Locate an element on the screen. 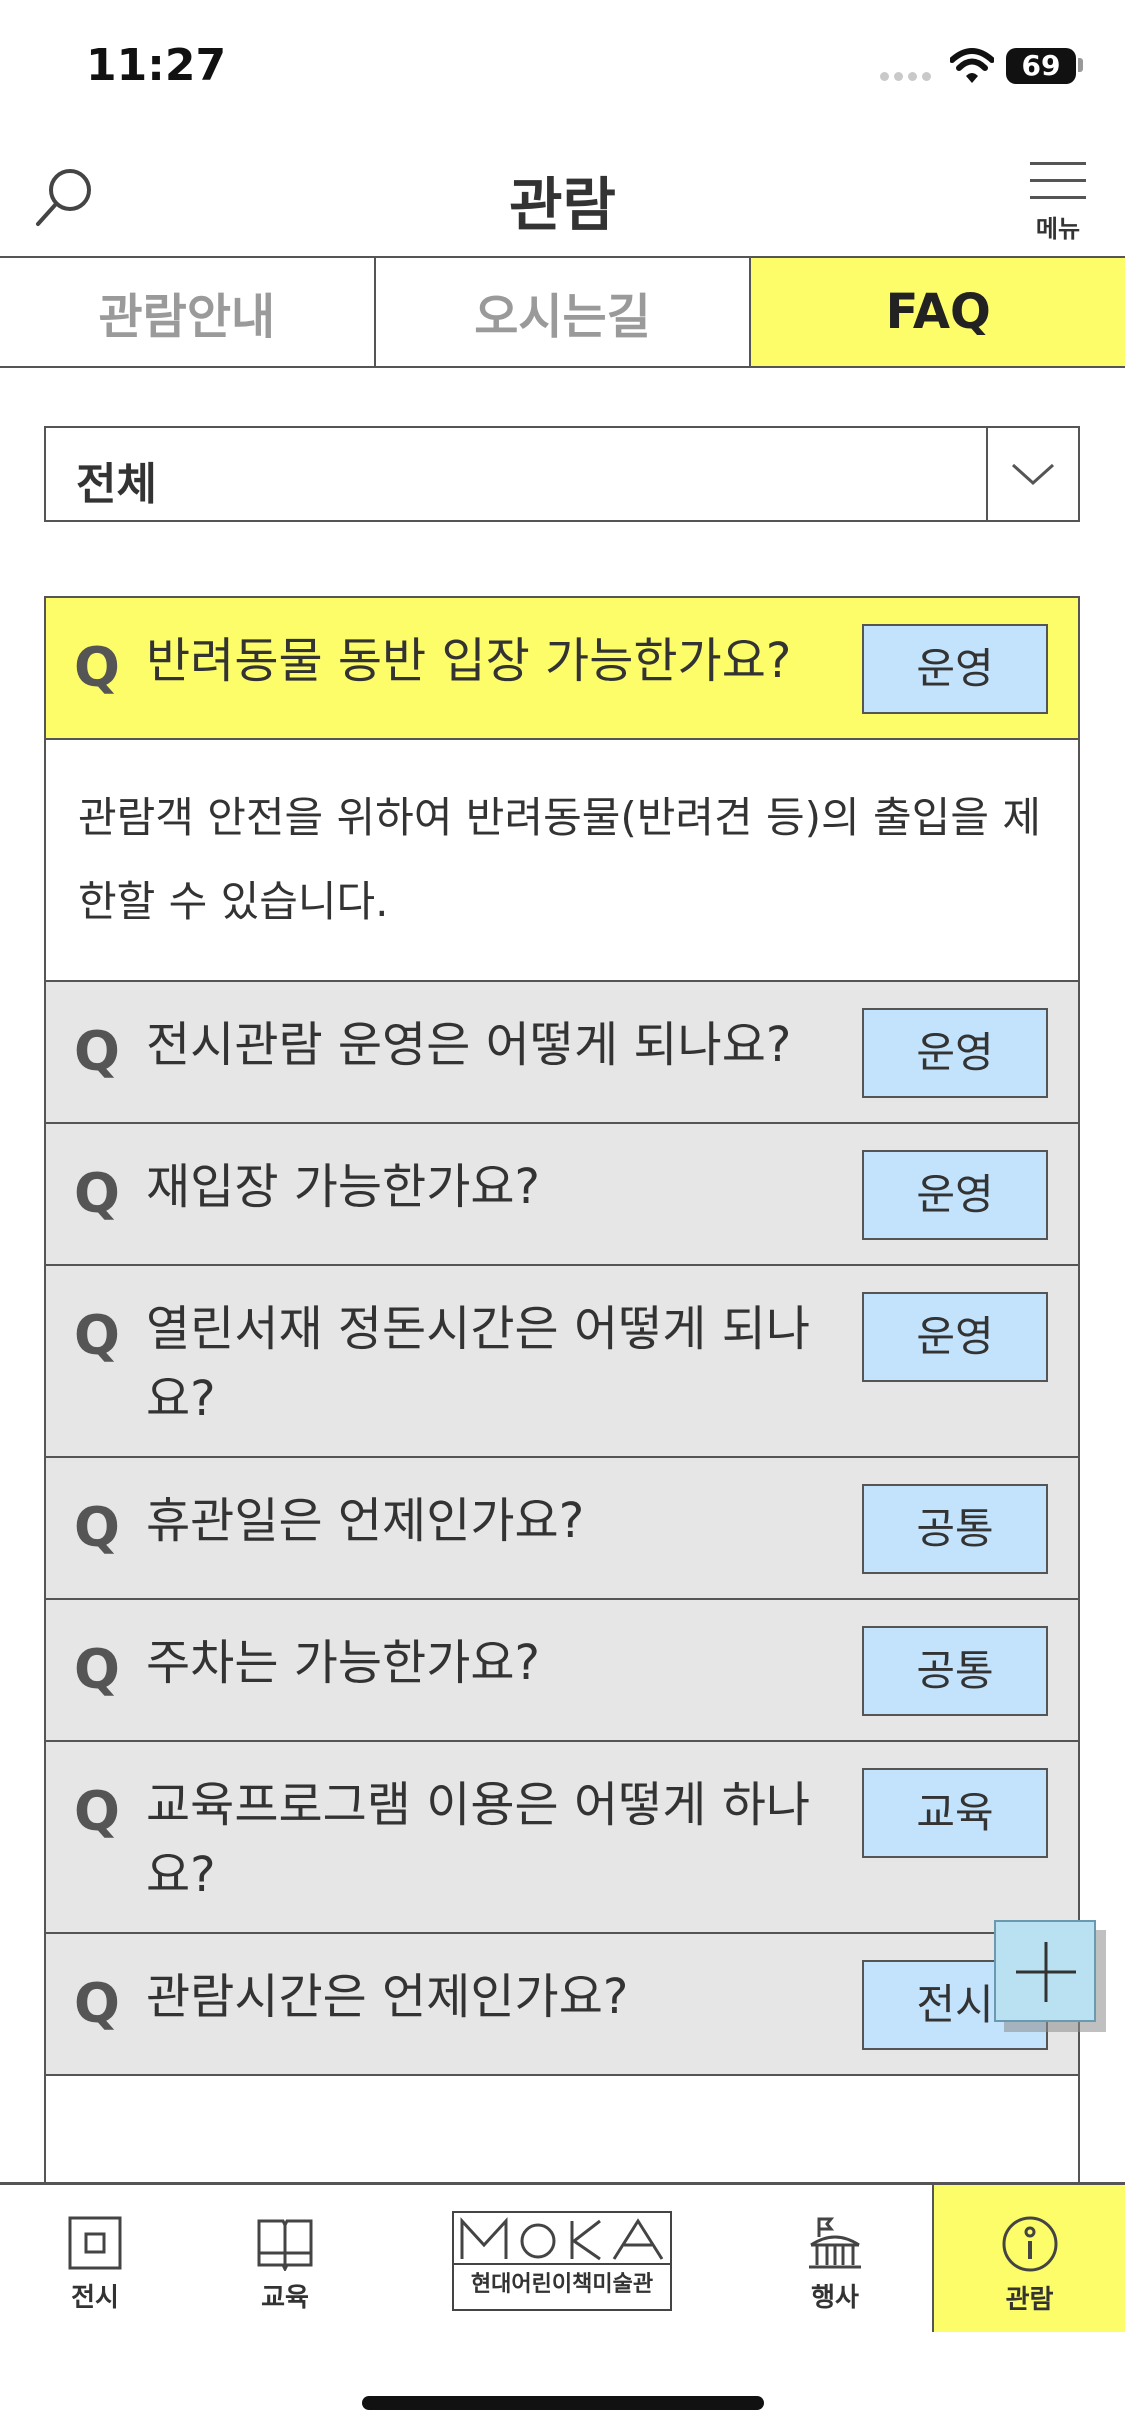  faq-item: Q 교육프로그램 이용은 어떻게 하나요? 교육 is located at coordinates (562, 1838).